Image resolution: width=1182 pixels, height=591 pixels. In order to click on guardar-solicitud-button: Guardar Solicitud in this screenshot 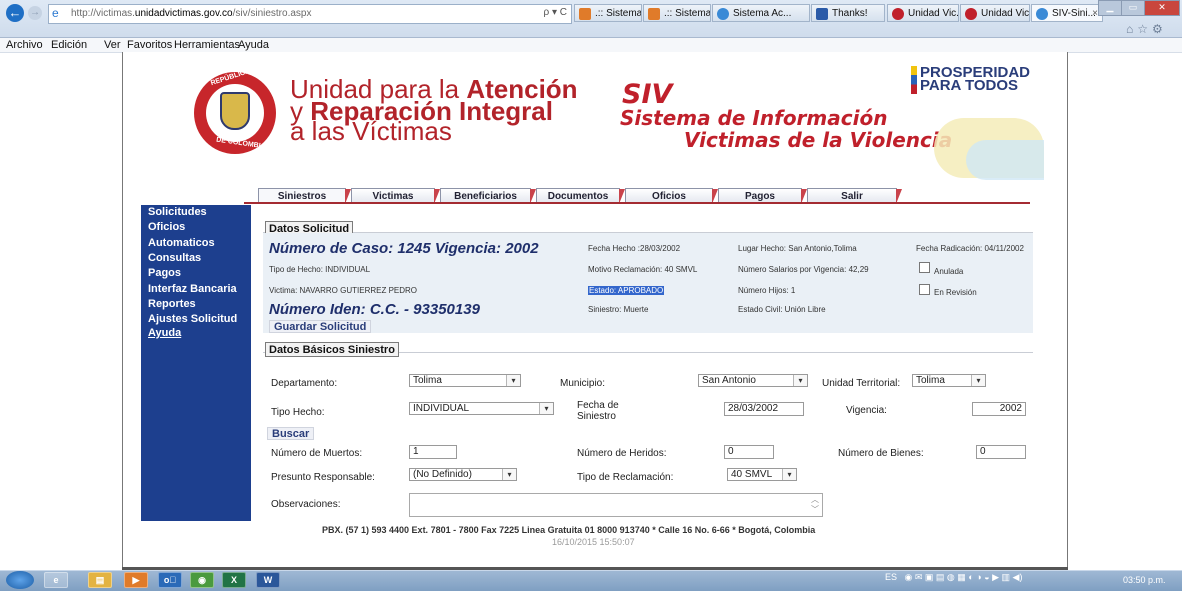, I will do `click(320, 326)`.